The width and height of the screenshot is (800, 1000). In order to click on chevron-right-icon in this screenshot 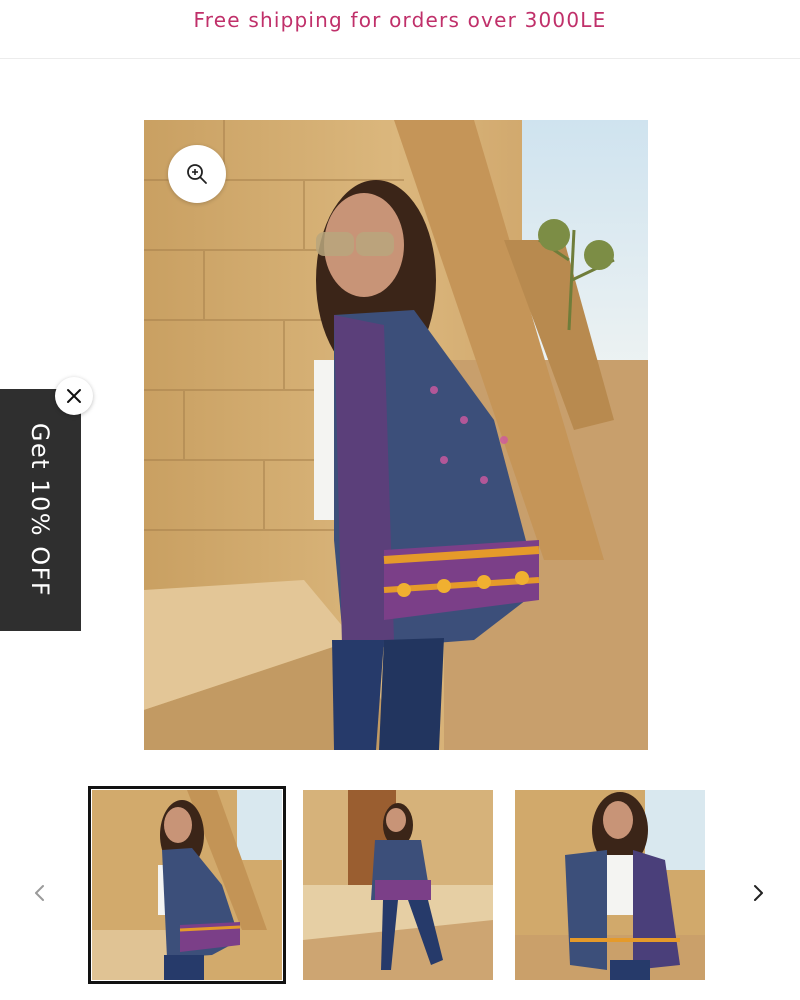, I will do `click(758, 893)`.